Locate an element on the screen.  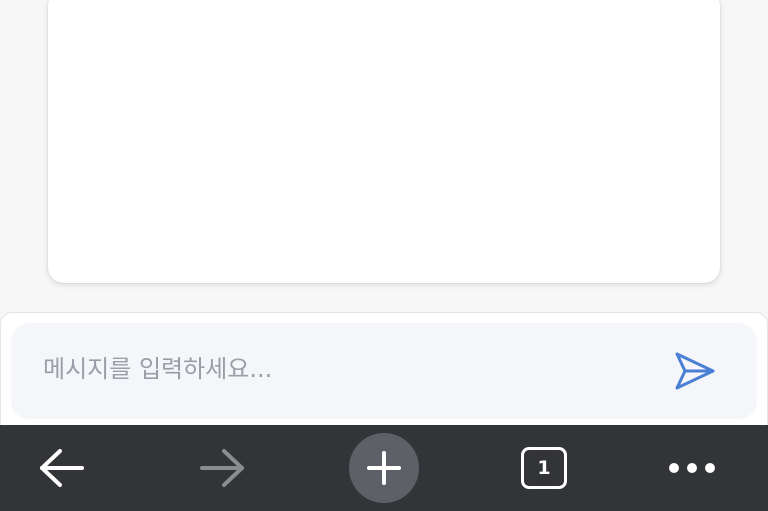
send-icon is located at coordinates (695, 371).